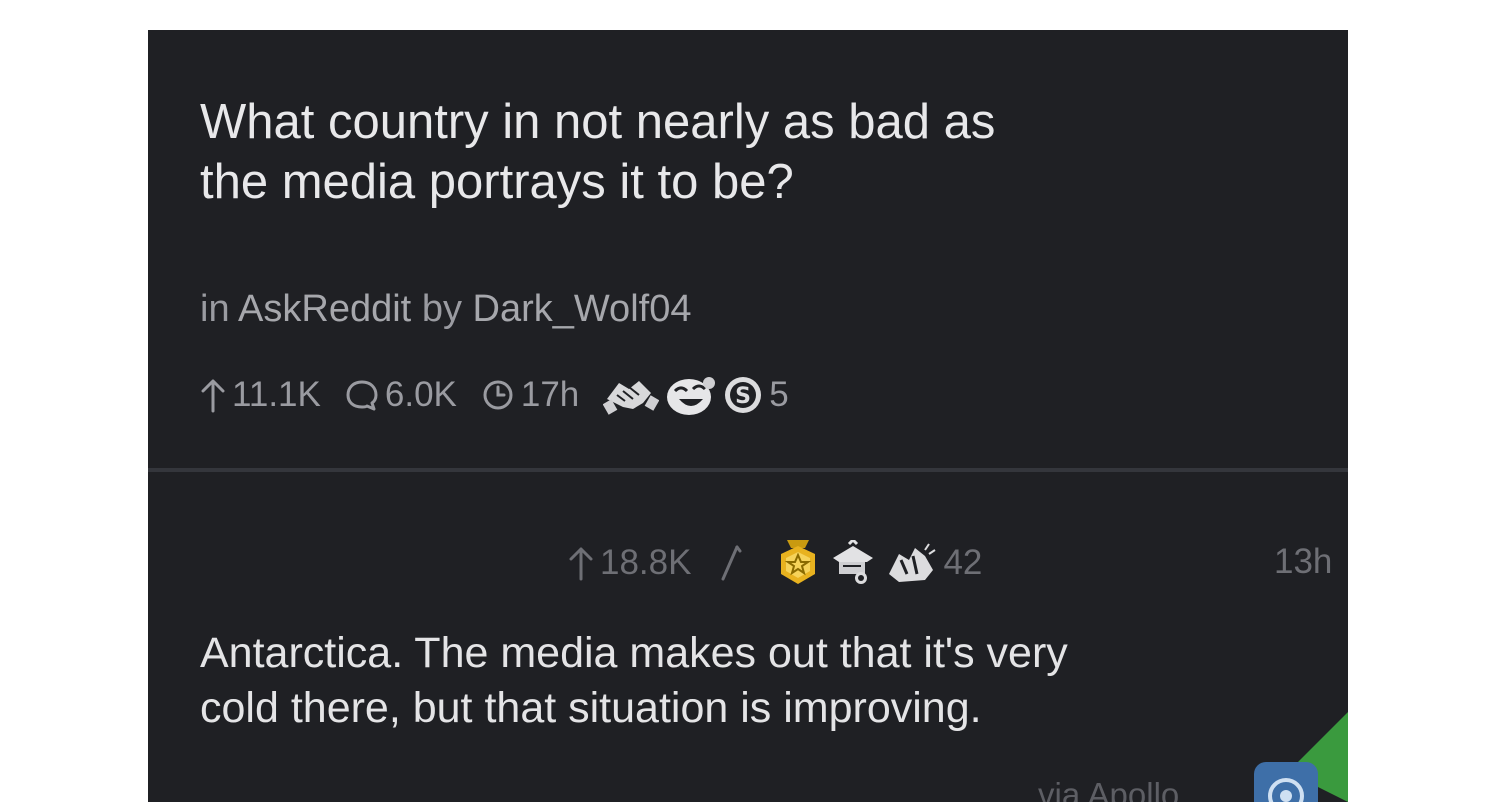 The height and width of the screenshot is (802, 1490). Describe the element at coordinates (779, 394) in the screenshot. I see `post-award-count: 5` at that location.